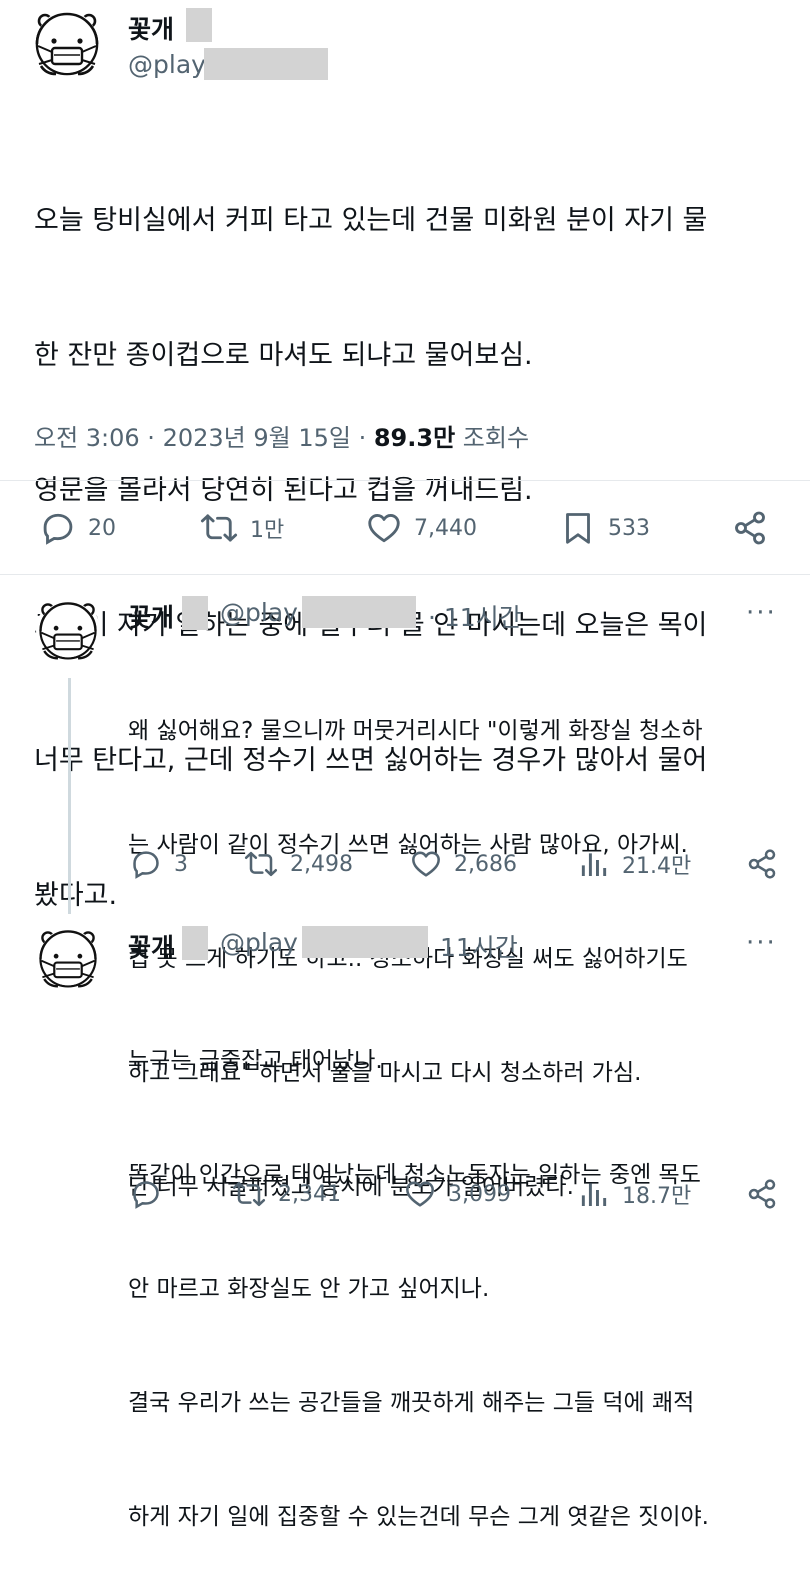  What do you see at coordinates (283, 490) in the screenshot?
I see `tweet-line: 영문을 몰라서 당연히 된다고 컵을 꺼내드림.` at bounding box center [283, 490].